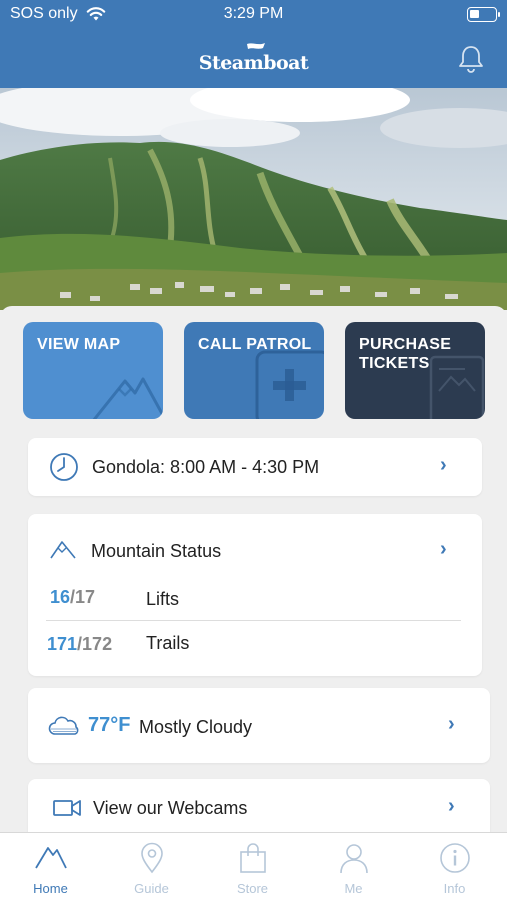 The image size is (507, 900). I want to click on lifts-total: /17, so click(83, 597).